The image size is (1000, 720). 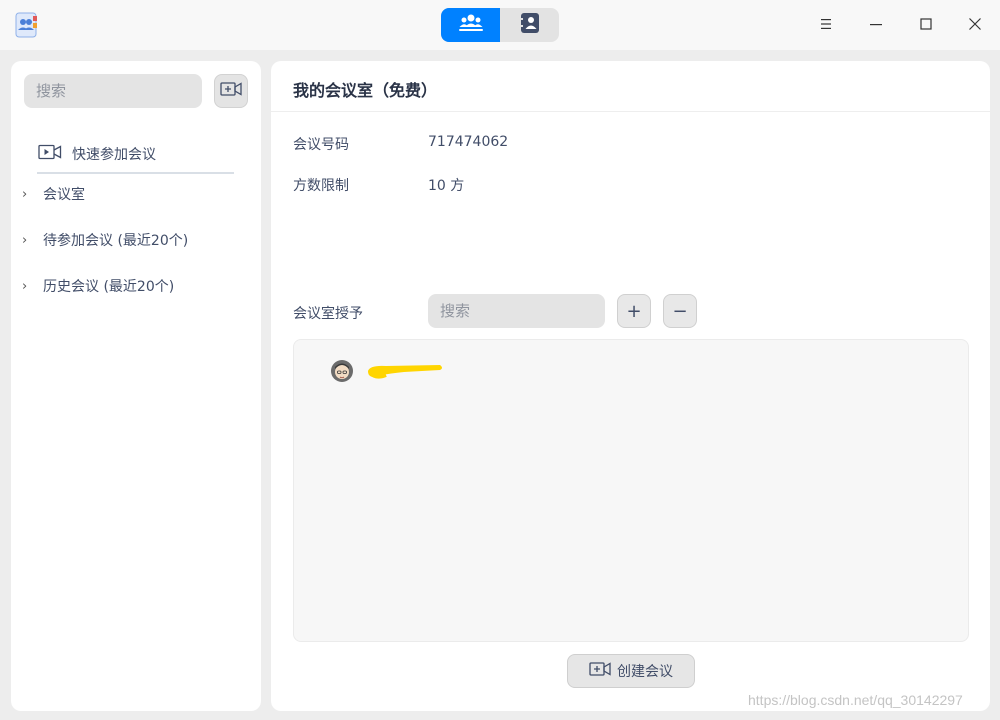 I want to click on menu-button, so click(x=826, y=25).